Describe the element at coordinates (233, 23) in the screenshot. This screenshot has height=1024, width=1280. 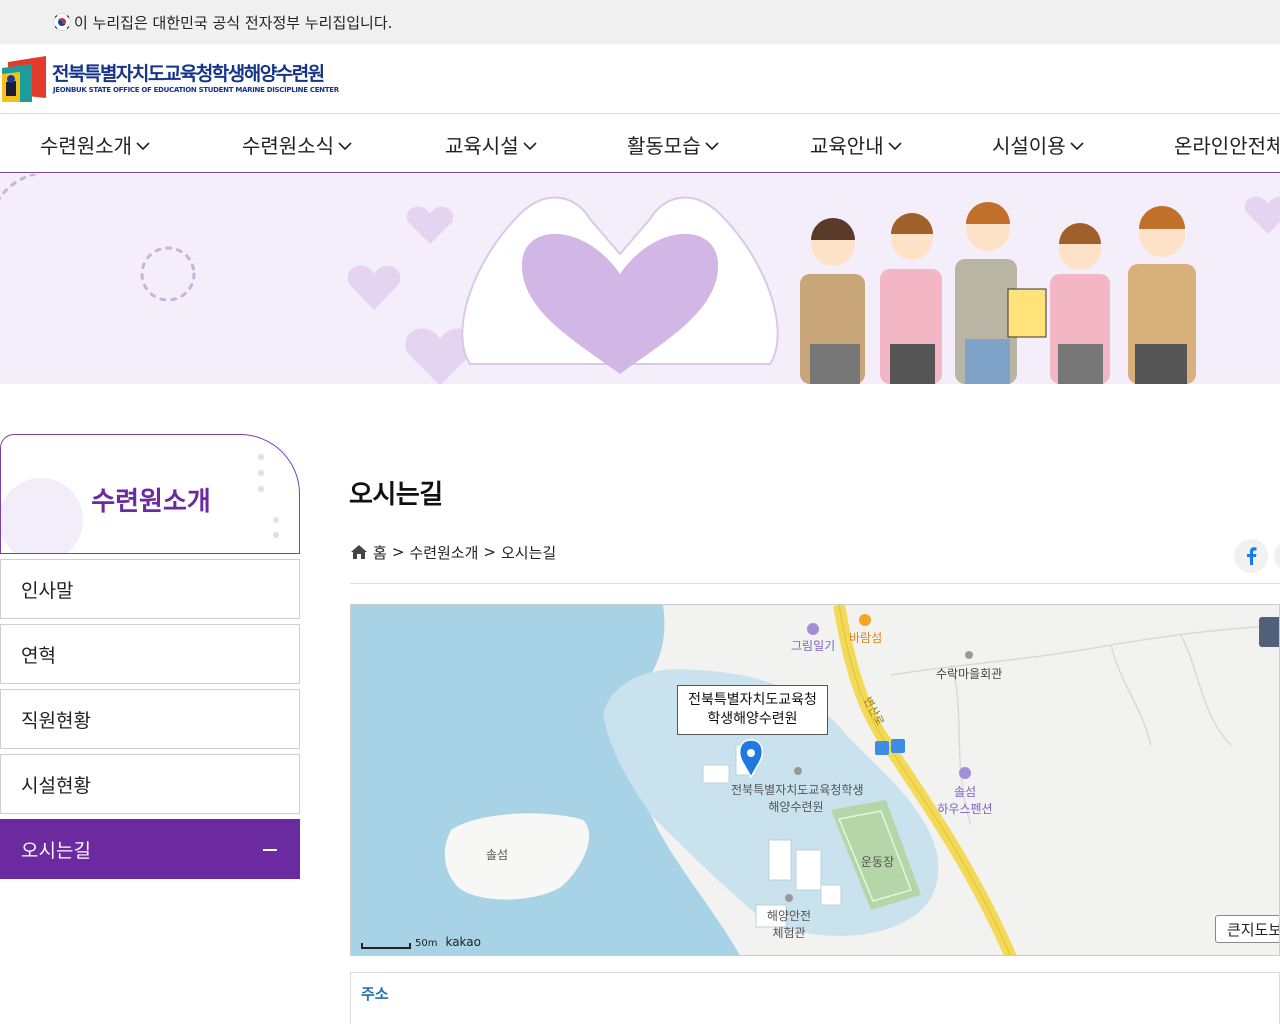
I see `gov-banner-text: 이 누리집은 대한민국 공식 전자정부 누리집입니다.` at that location.